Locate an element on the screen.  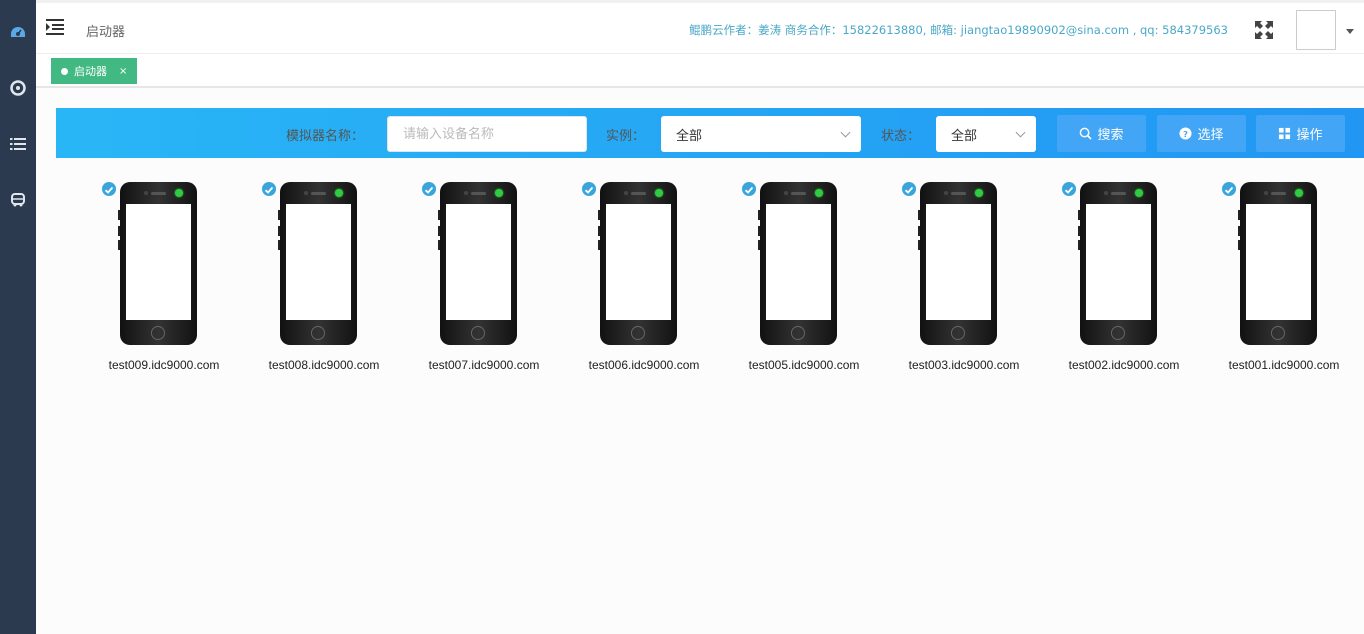
name-filter-label: 模拟器名称： is located at coordinates (325, 136).